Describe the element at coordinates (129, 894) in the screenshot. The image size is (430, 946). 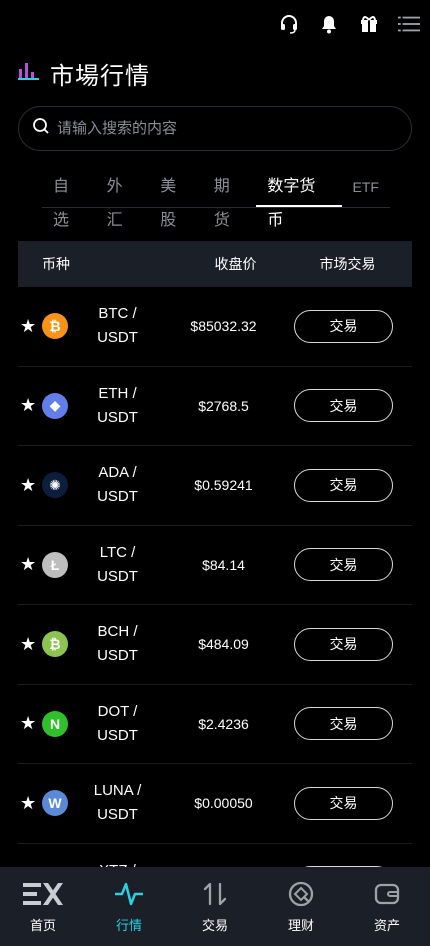
I see `pulse-icon` at that location.